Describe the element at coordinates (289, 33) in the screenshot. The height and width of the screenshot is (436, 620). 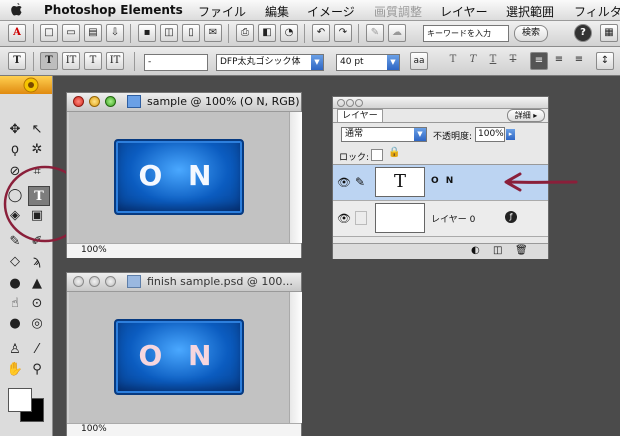
I see `online-services-icon: ◔` at that location.